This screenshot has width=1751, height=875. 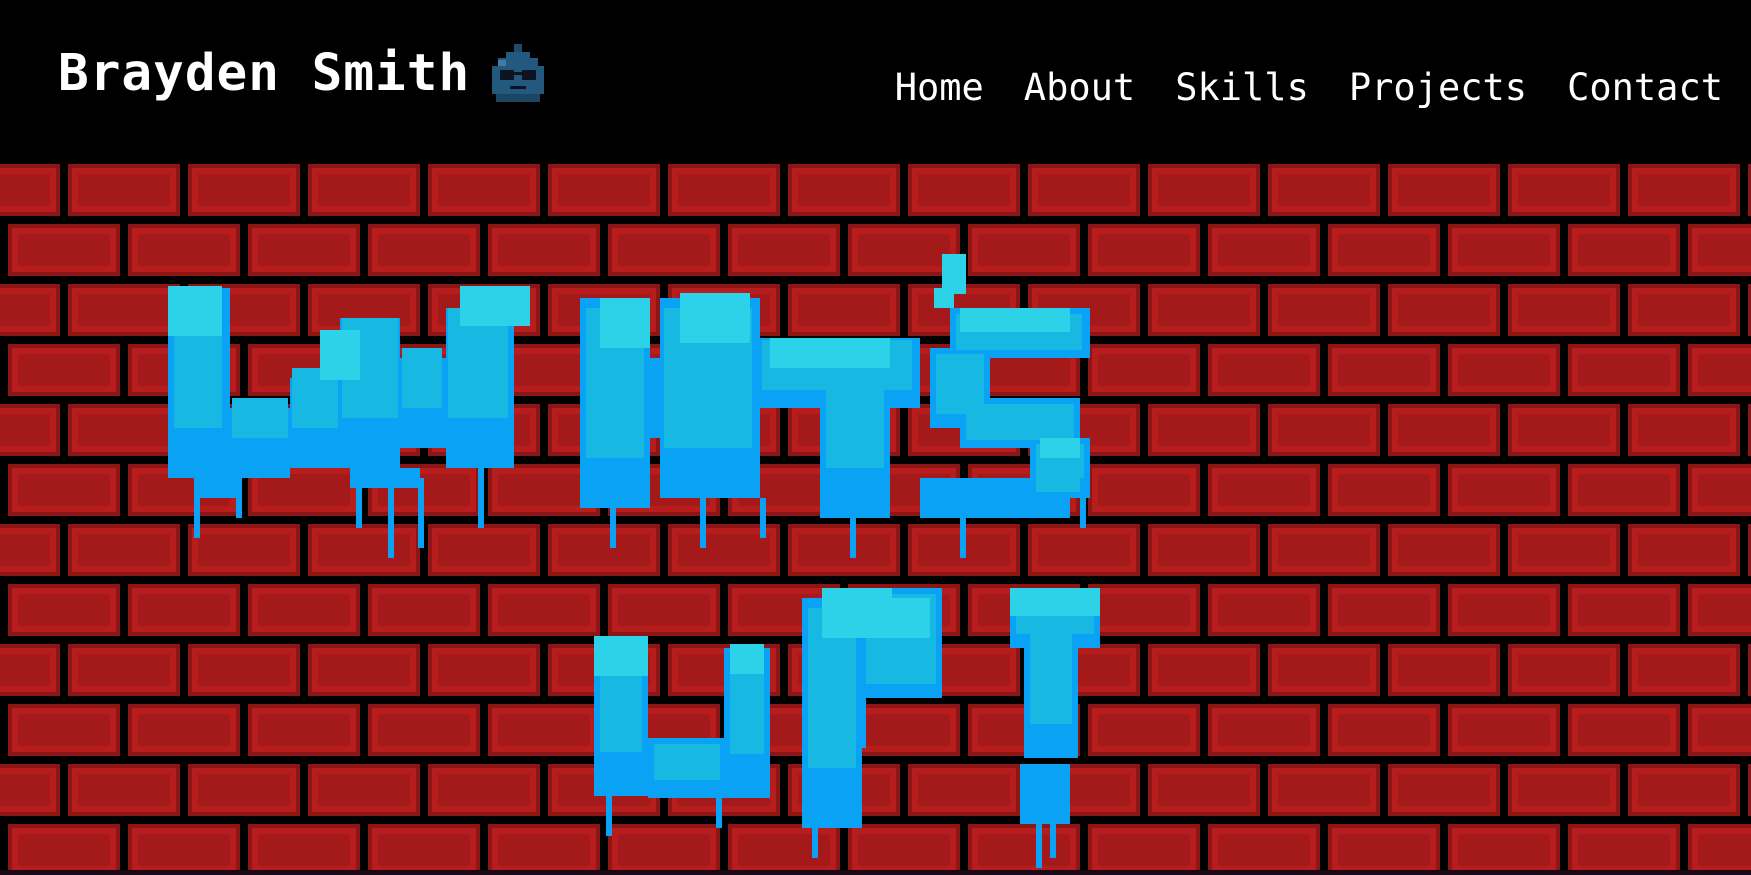 I want to click on main-nav: Home About Skills Projects Contact, so click(x=1309, y=88).